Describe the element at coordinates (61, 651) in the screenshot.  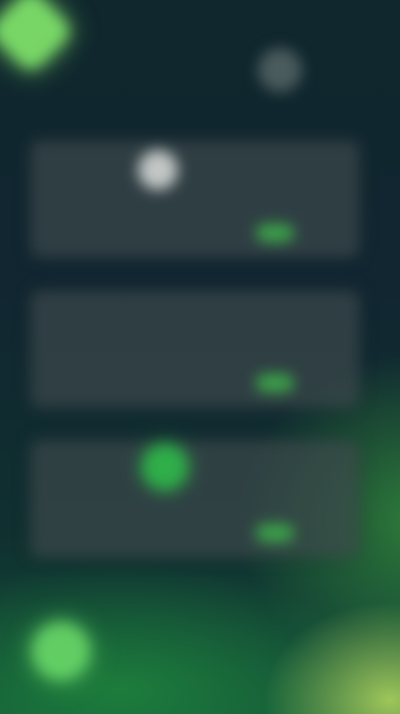
I see `glow-orb-icon` at that location.